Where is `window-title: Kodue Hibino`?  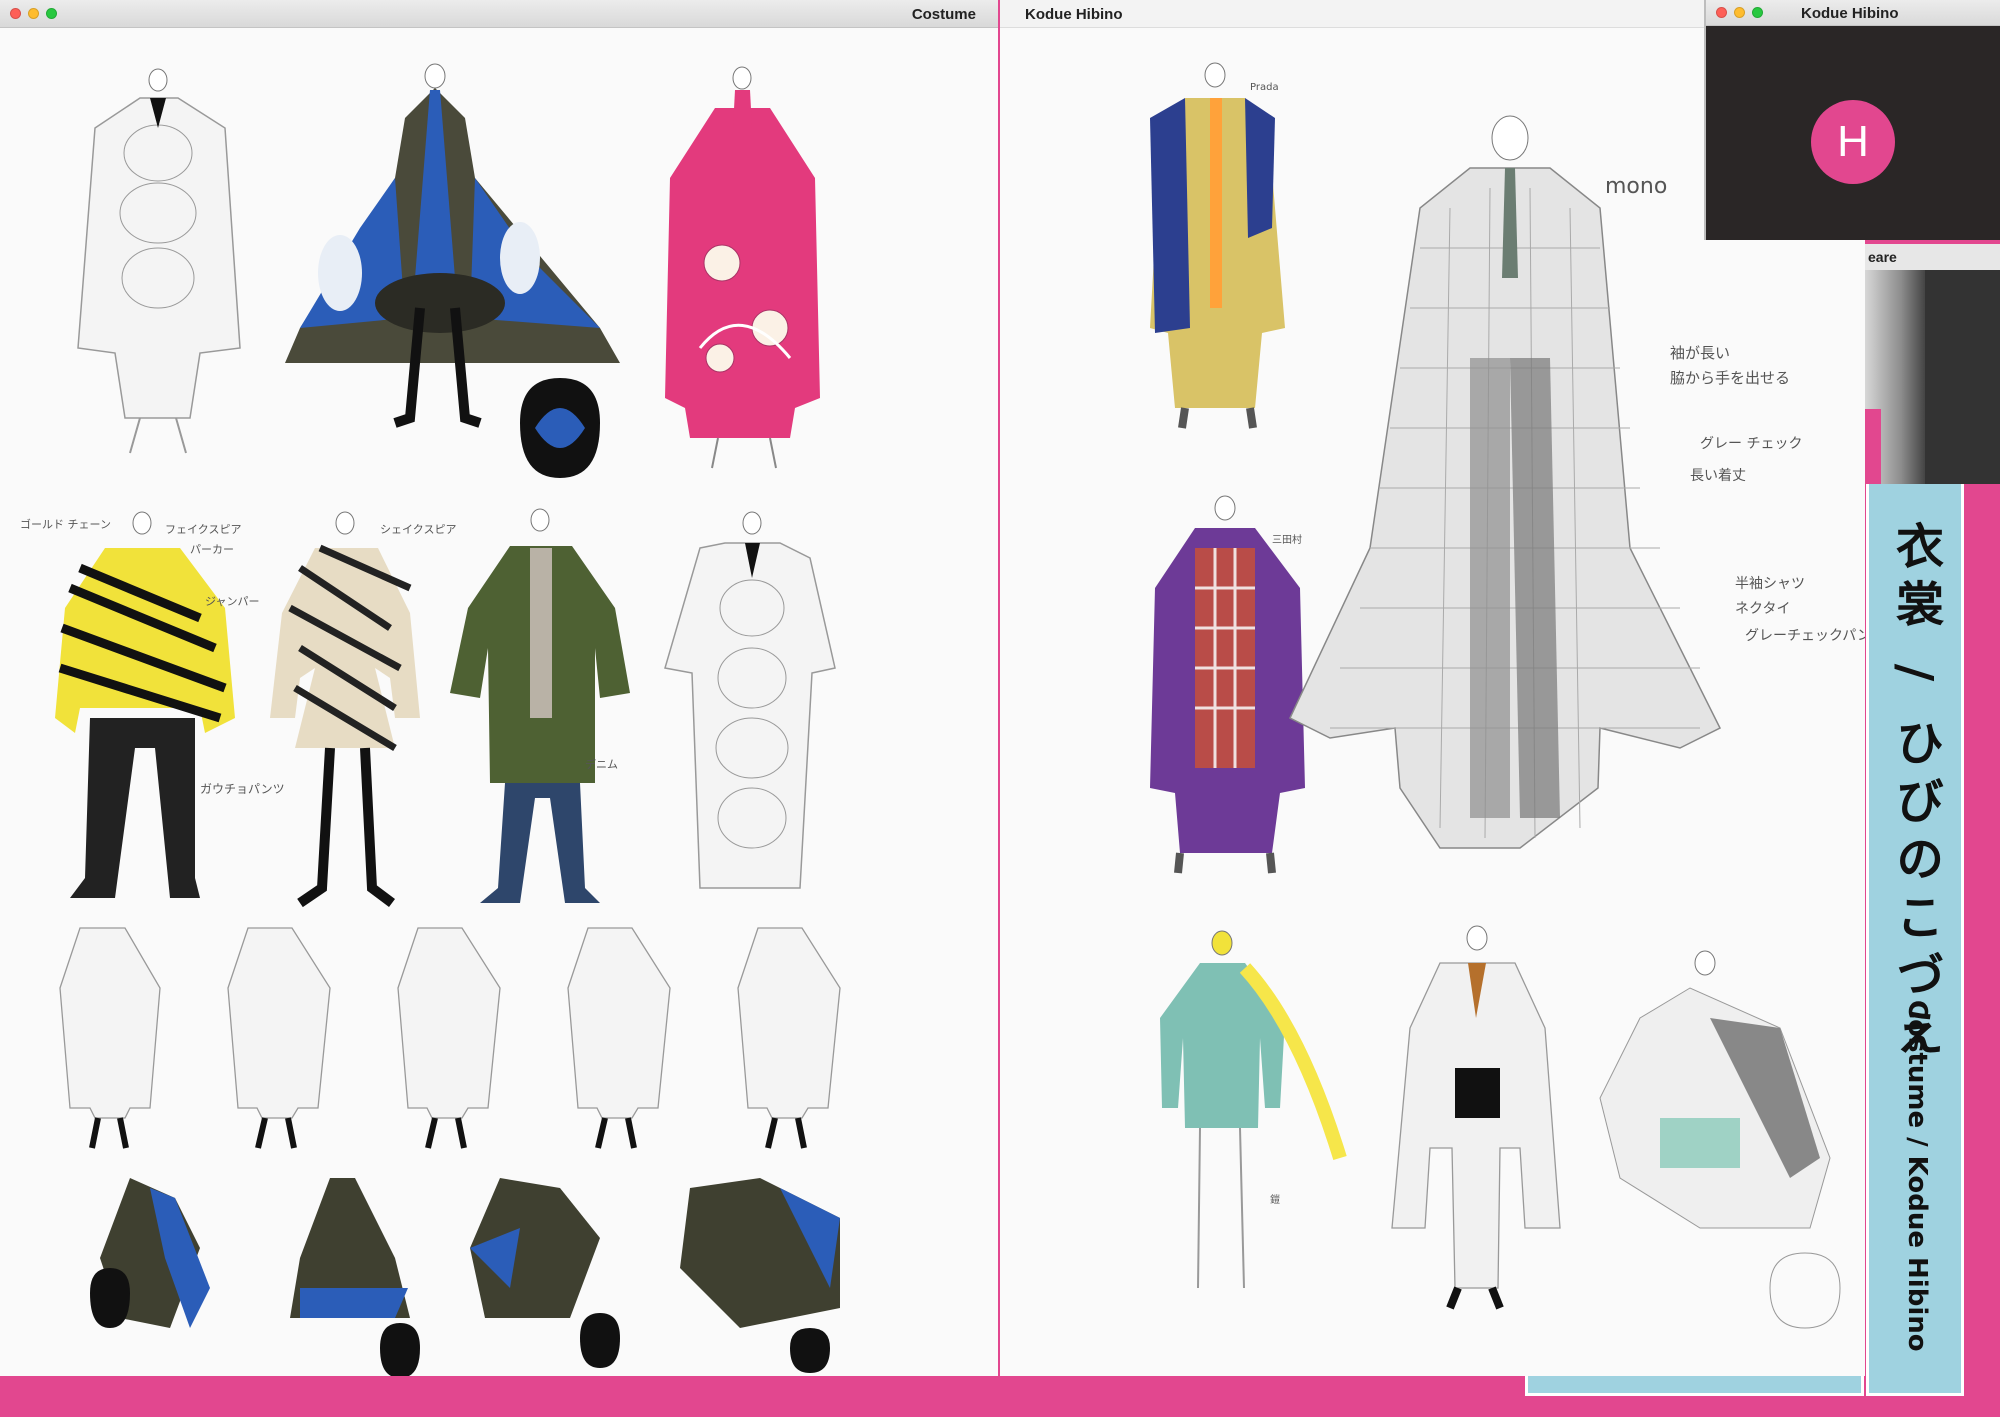 window-title: Kodue Hibino is located at coordinates (1074, 14).